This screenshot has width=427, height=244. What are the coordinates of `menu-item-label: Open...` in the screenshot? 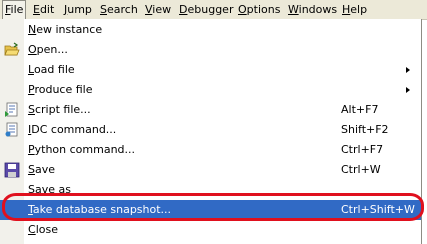 It's located at (48, 49).